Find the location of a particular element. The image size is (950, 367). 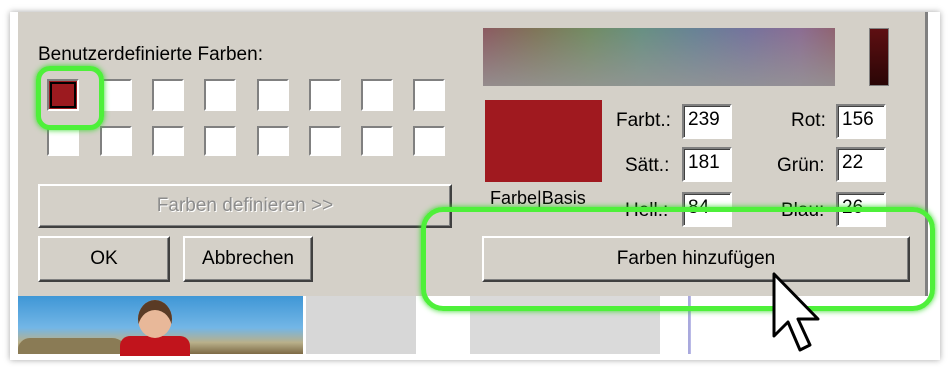

custom-colors-label: Benutzerdefinierte Farben: is located at coordinates (150, 54).